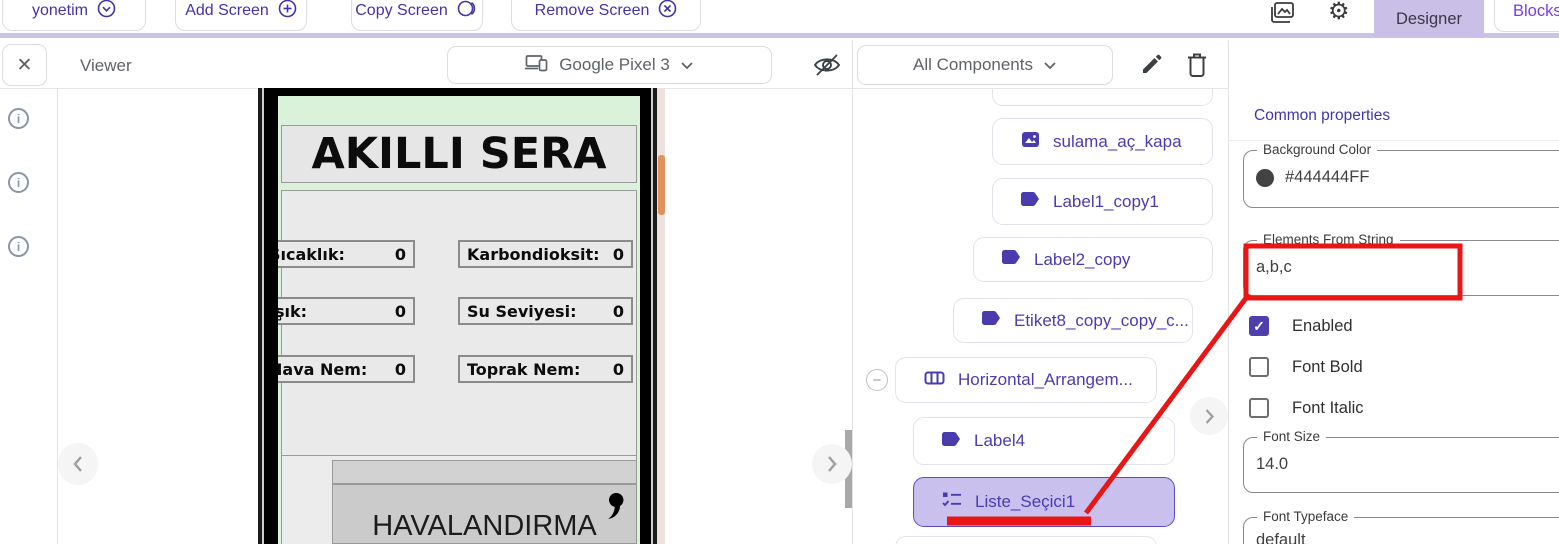  I want to click on chevron-down-circle-icon, so click(106, 11).